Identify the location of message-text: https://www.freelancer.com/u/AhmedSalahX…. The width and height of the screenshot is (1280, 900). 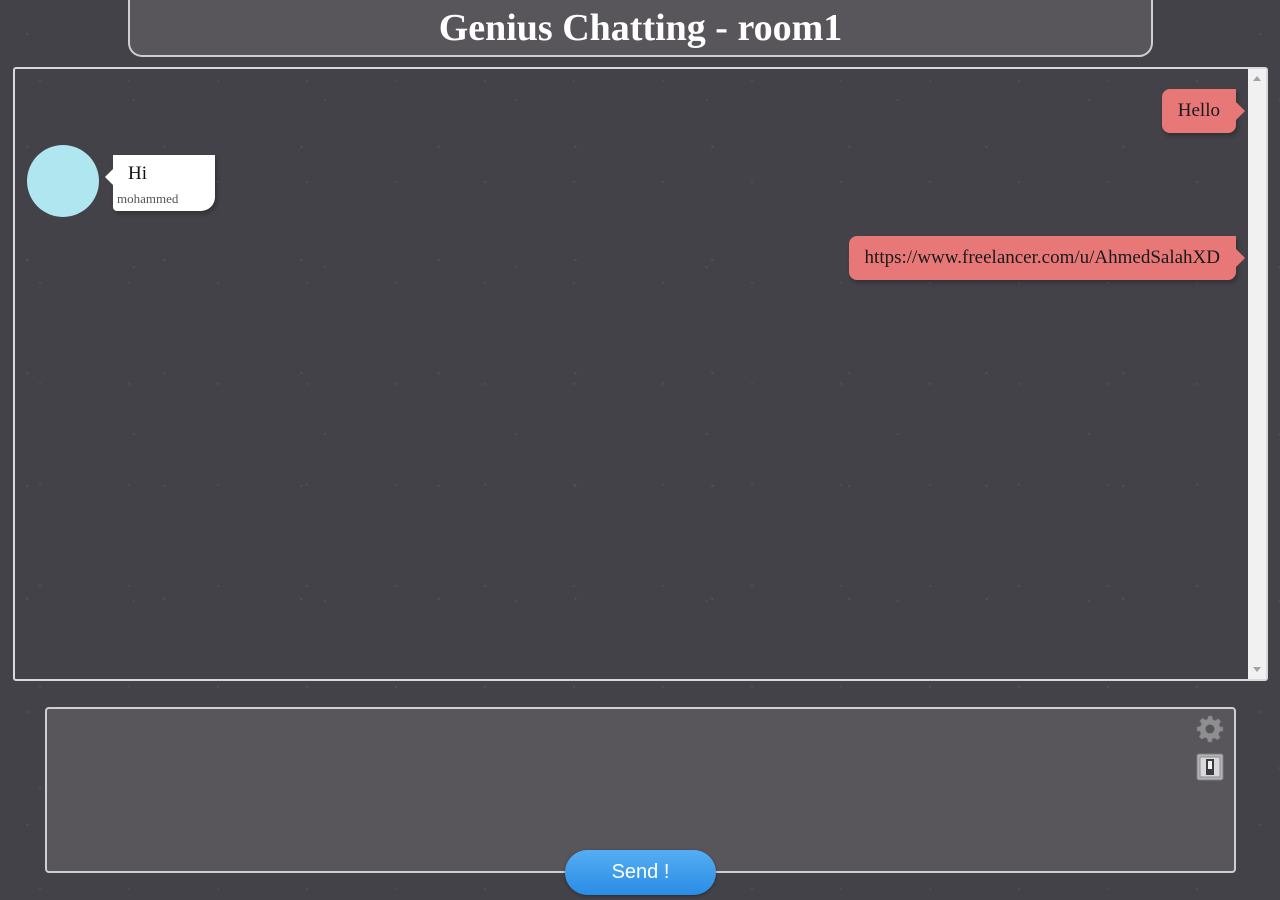
(1042, 257).